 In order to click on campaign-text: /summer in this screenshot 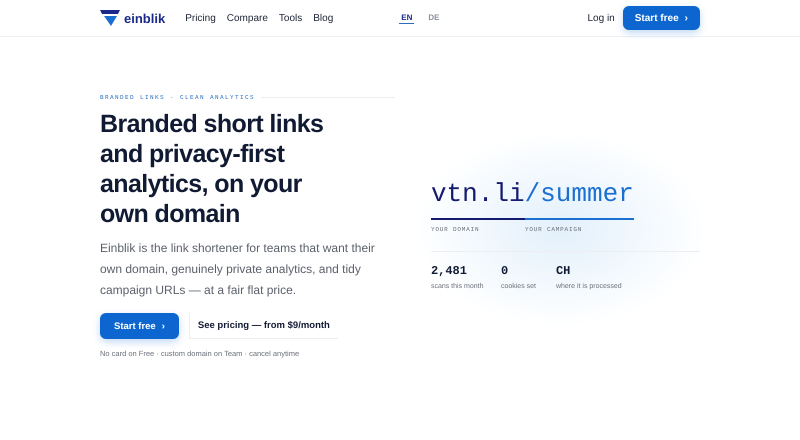, I will do `click(579, 199)`.